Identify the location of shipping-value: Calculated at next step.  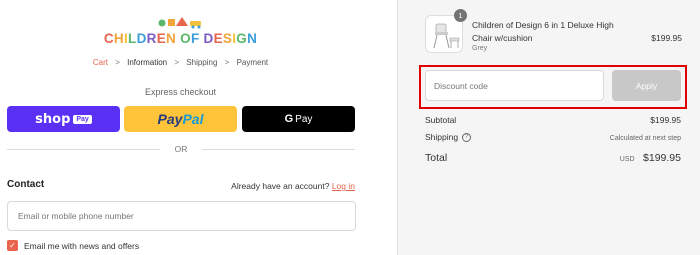
(645, 138).